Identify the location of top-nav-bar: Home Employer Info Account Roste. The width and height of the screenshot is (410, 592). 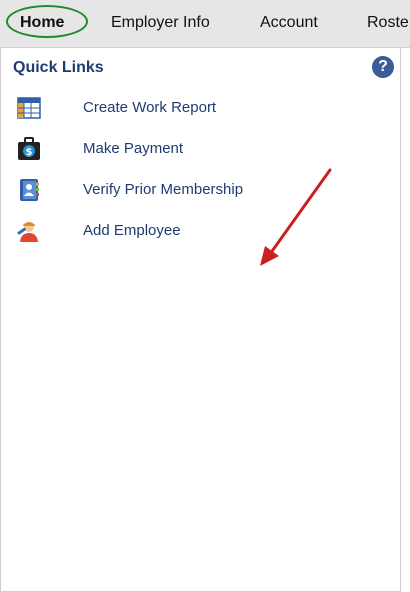
(205, 24).